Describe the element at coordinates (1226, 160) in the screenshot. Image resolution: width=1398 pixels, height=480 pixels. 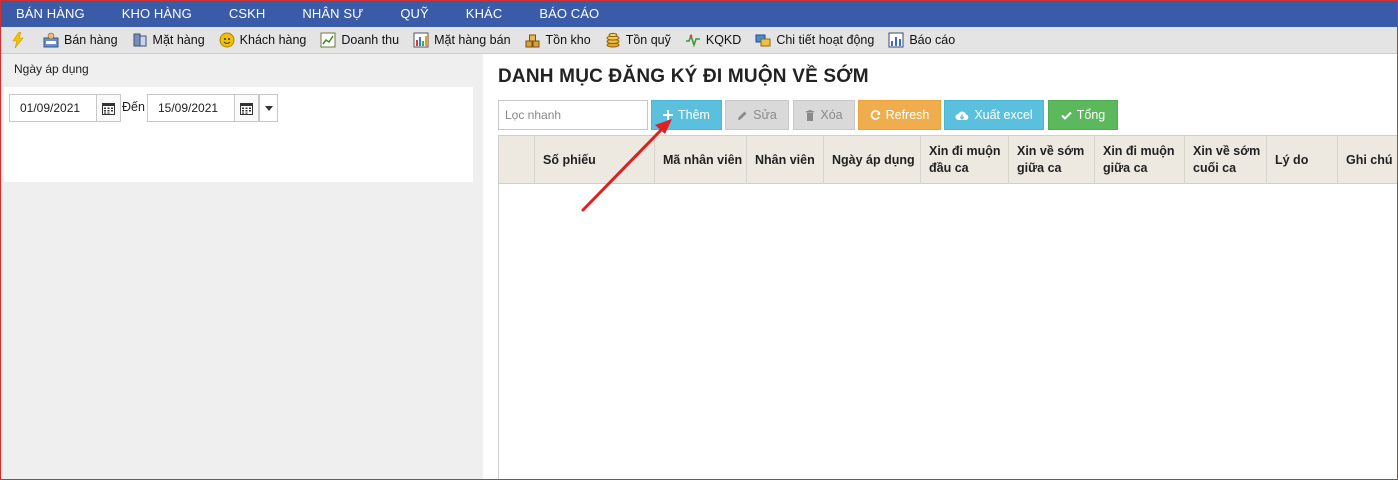
I see `column-header-xin-ve-som-cuoi-ca: Xin về sớm cuối ca` at that location.